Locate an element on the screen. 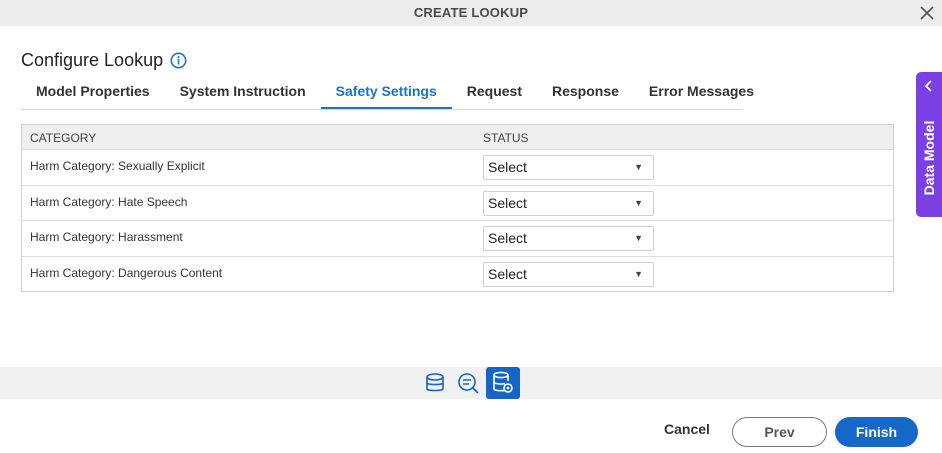 This screenshot has height=453, width=942. column-header-category: CATEGORY is located at coordinates (63, 138).